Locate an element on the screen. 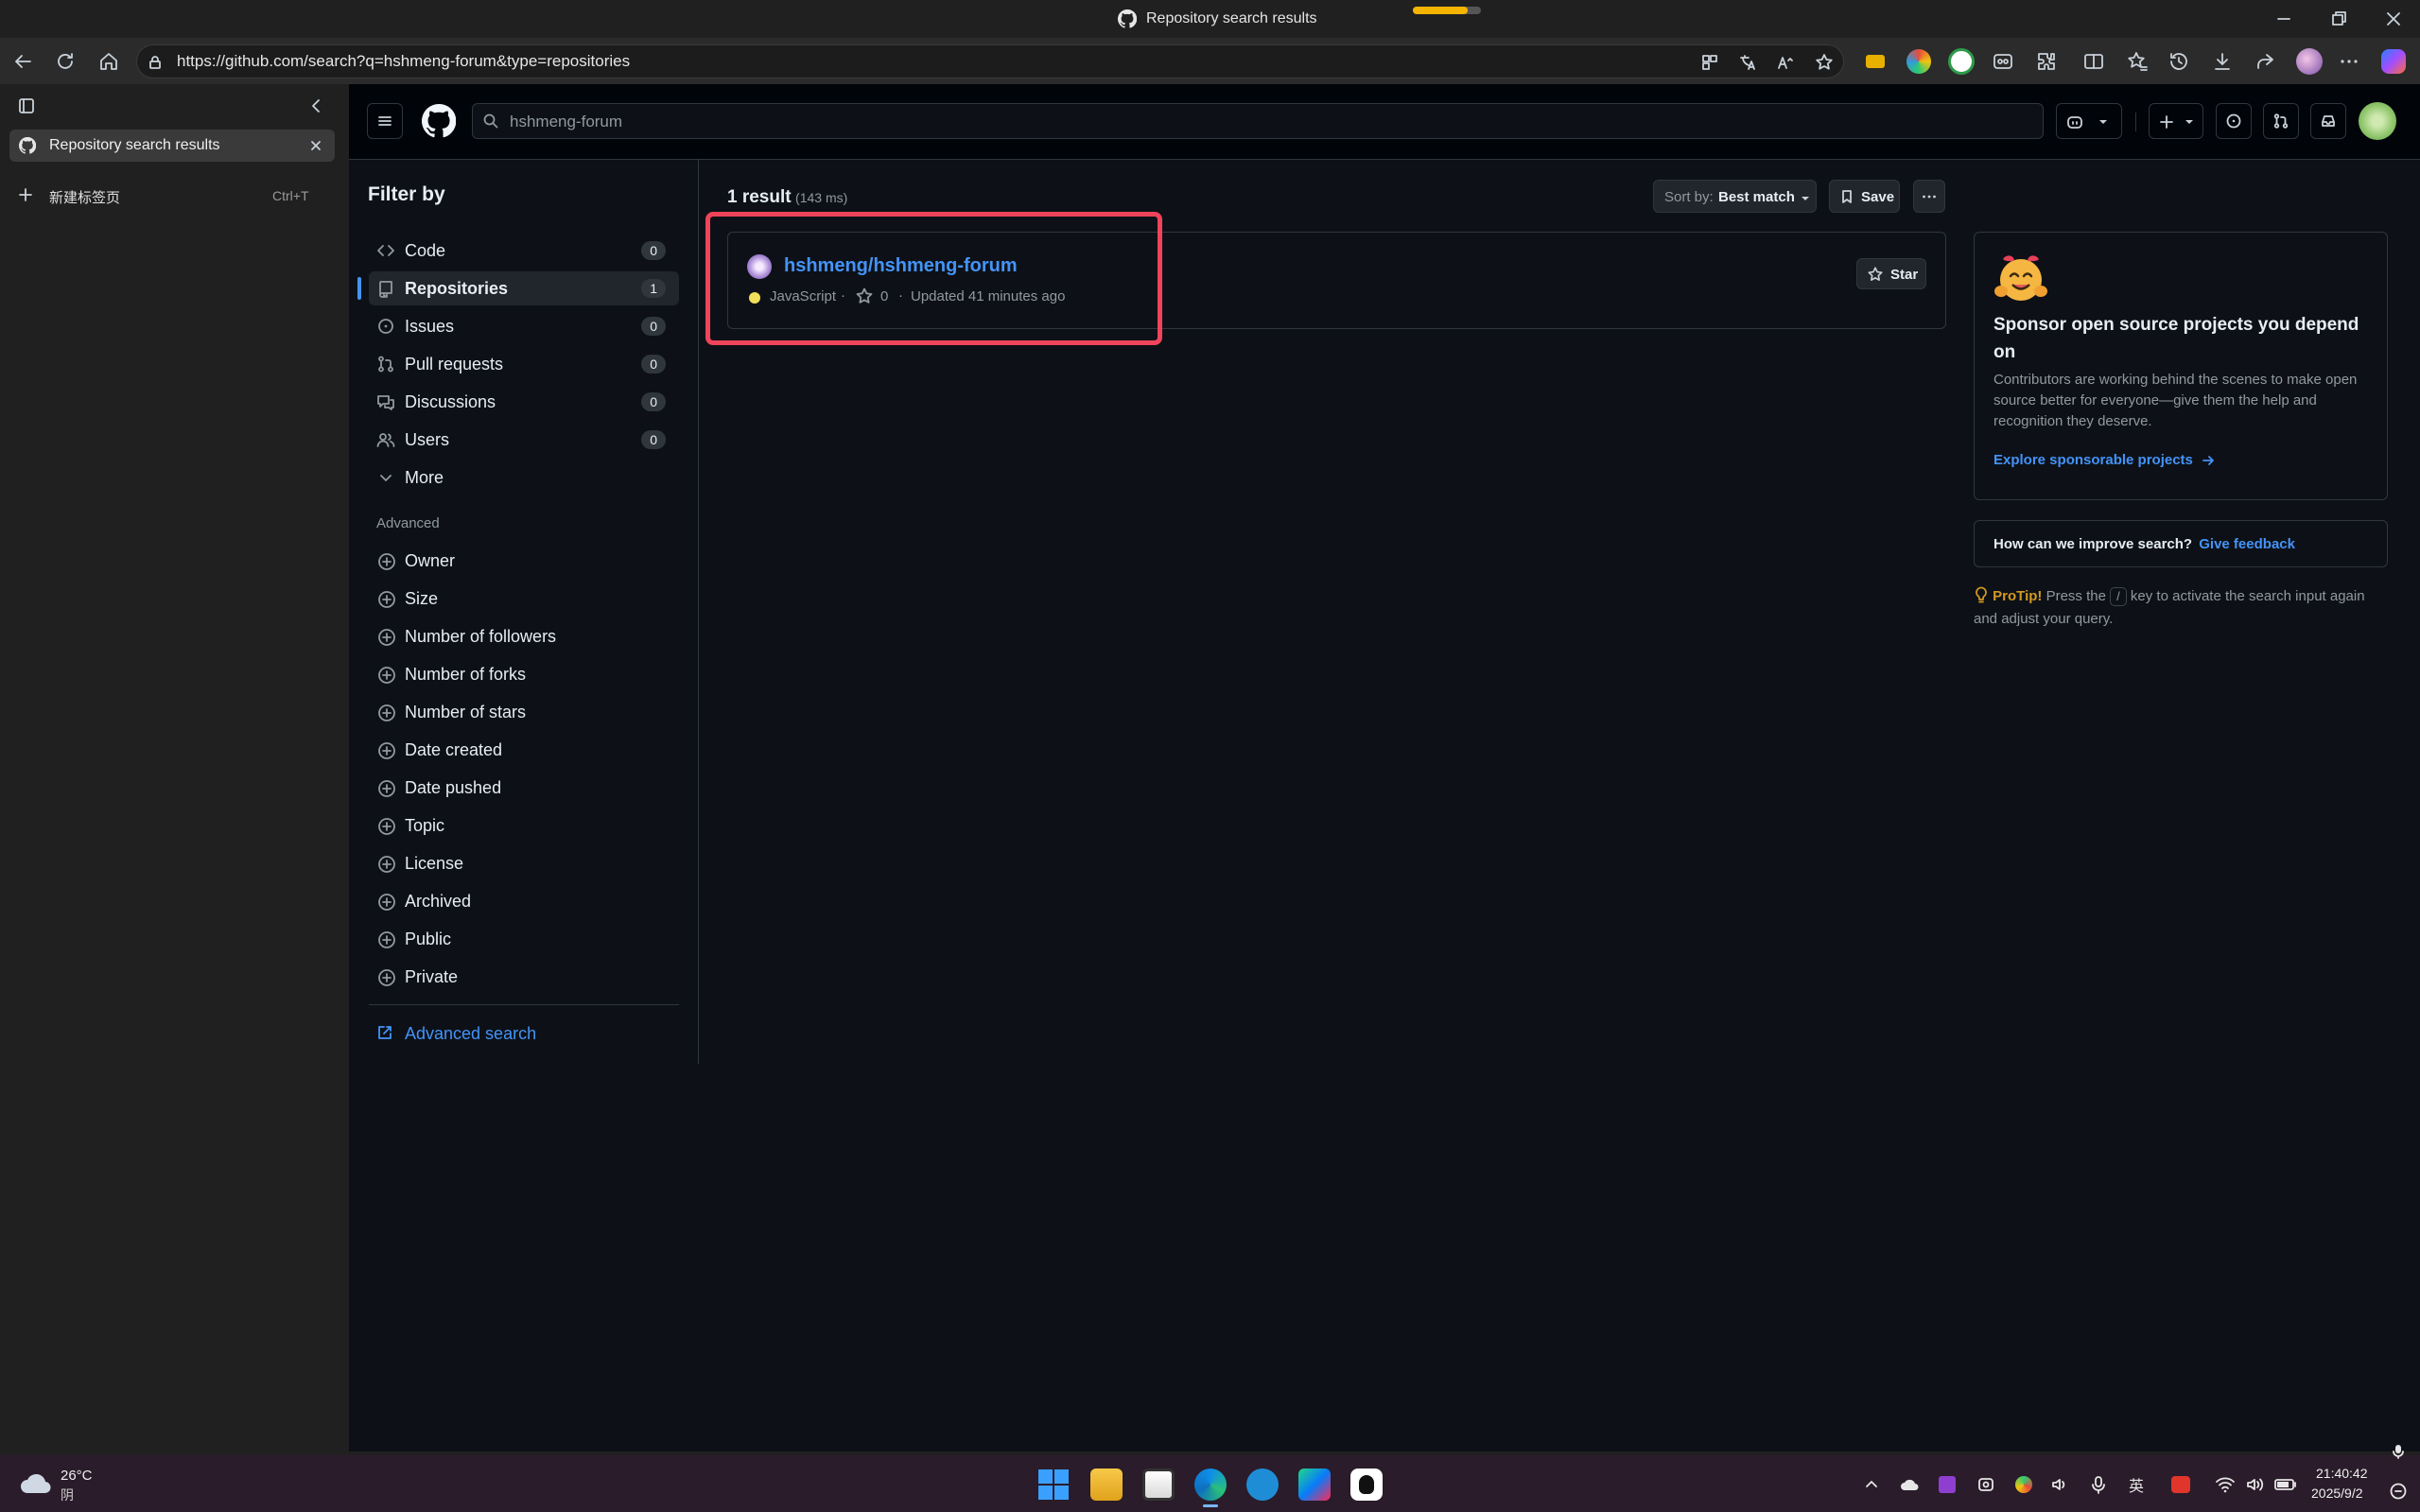 The image size is (2420, 1512). filter-more: More is located at coordinates (524, 478).